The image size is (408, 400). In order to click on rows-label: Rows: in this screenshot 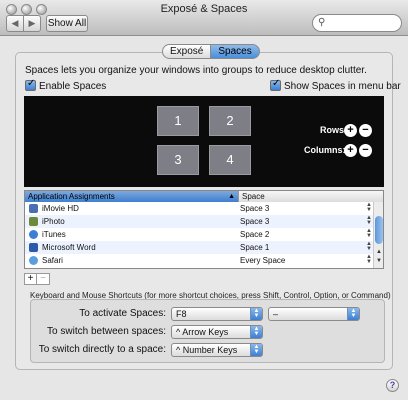, I will do `click(333, 130)`.